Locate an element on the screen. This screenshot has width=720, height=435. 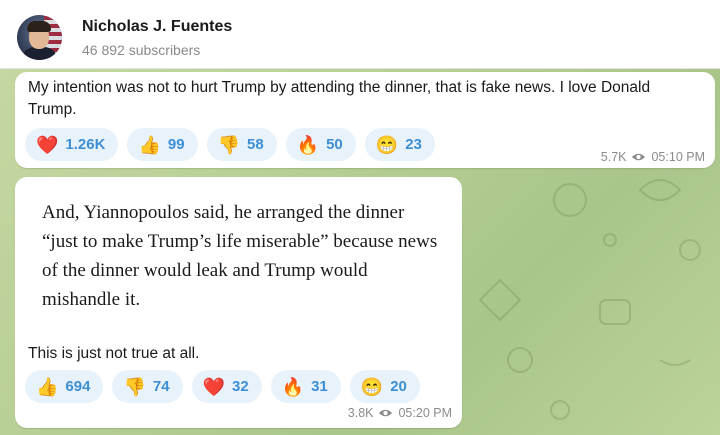
reactions-bar: ❤️ 1.26K 👍 99 👎 58 🔥 50 😁 23 is located at coordinates (234, 144).